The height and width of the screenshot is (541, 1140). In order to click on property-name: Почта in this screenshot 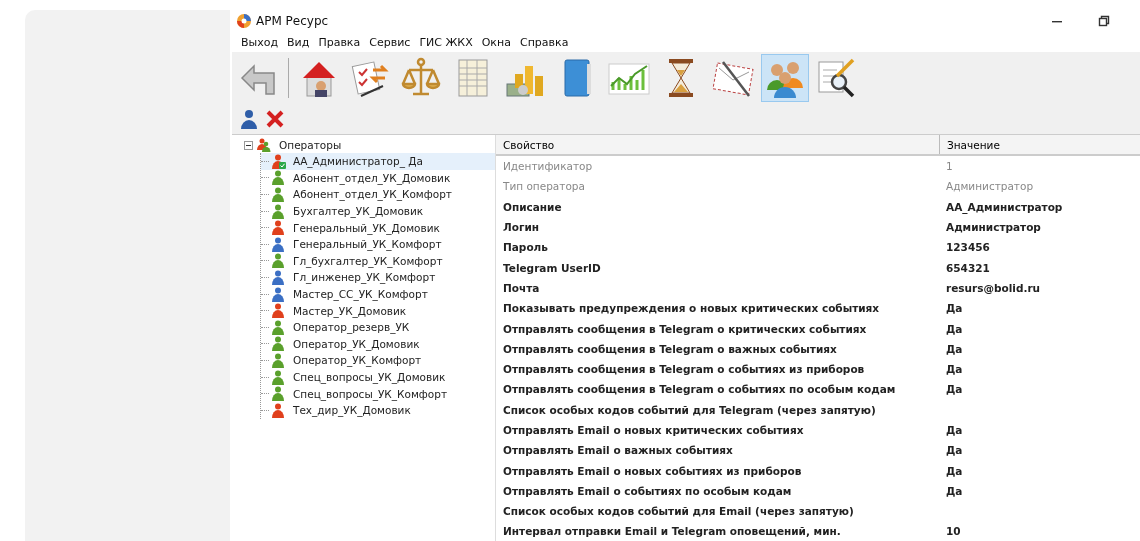, I will do `click(521, 287)`.